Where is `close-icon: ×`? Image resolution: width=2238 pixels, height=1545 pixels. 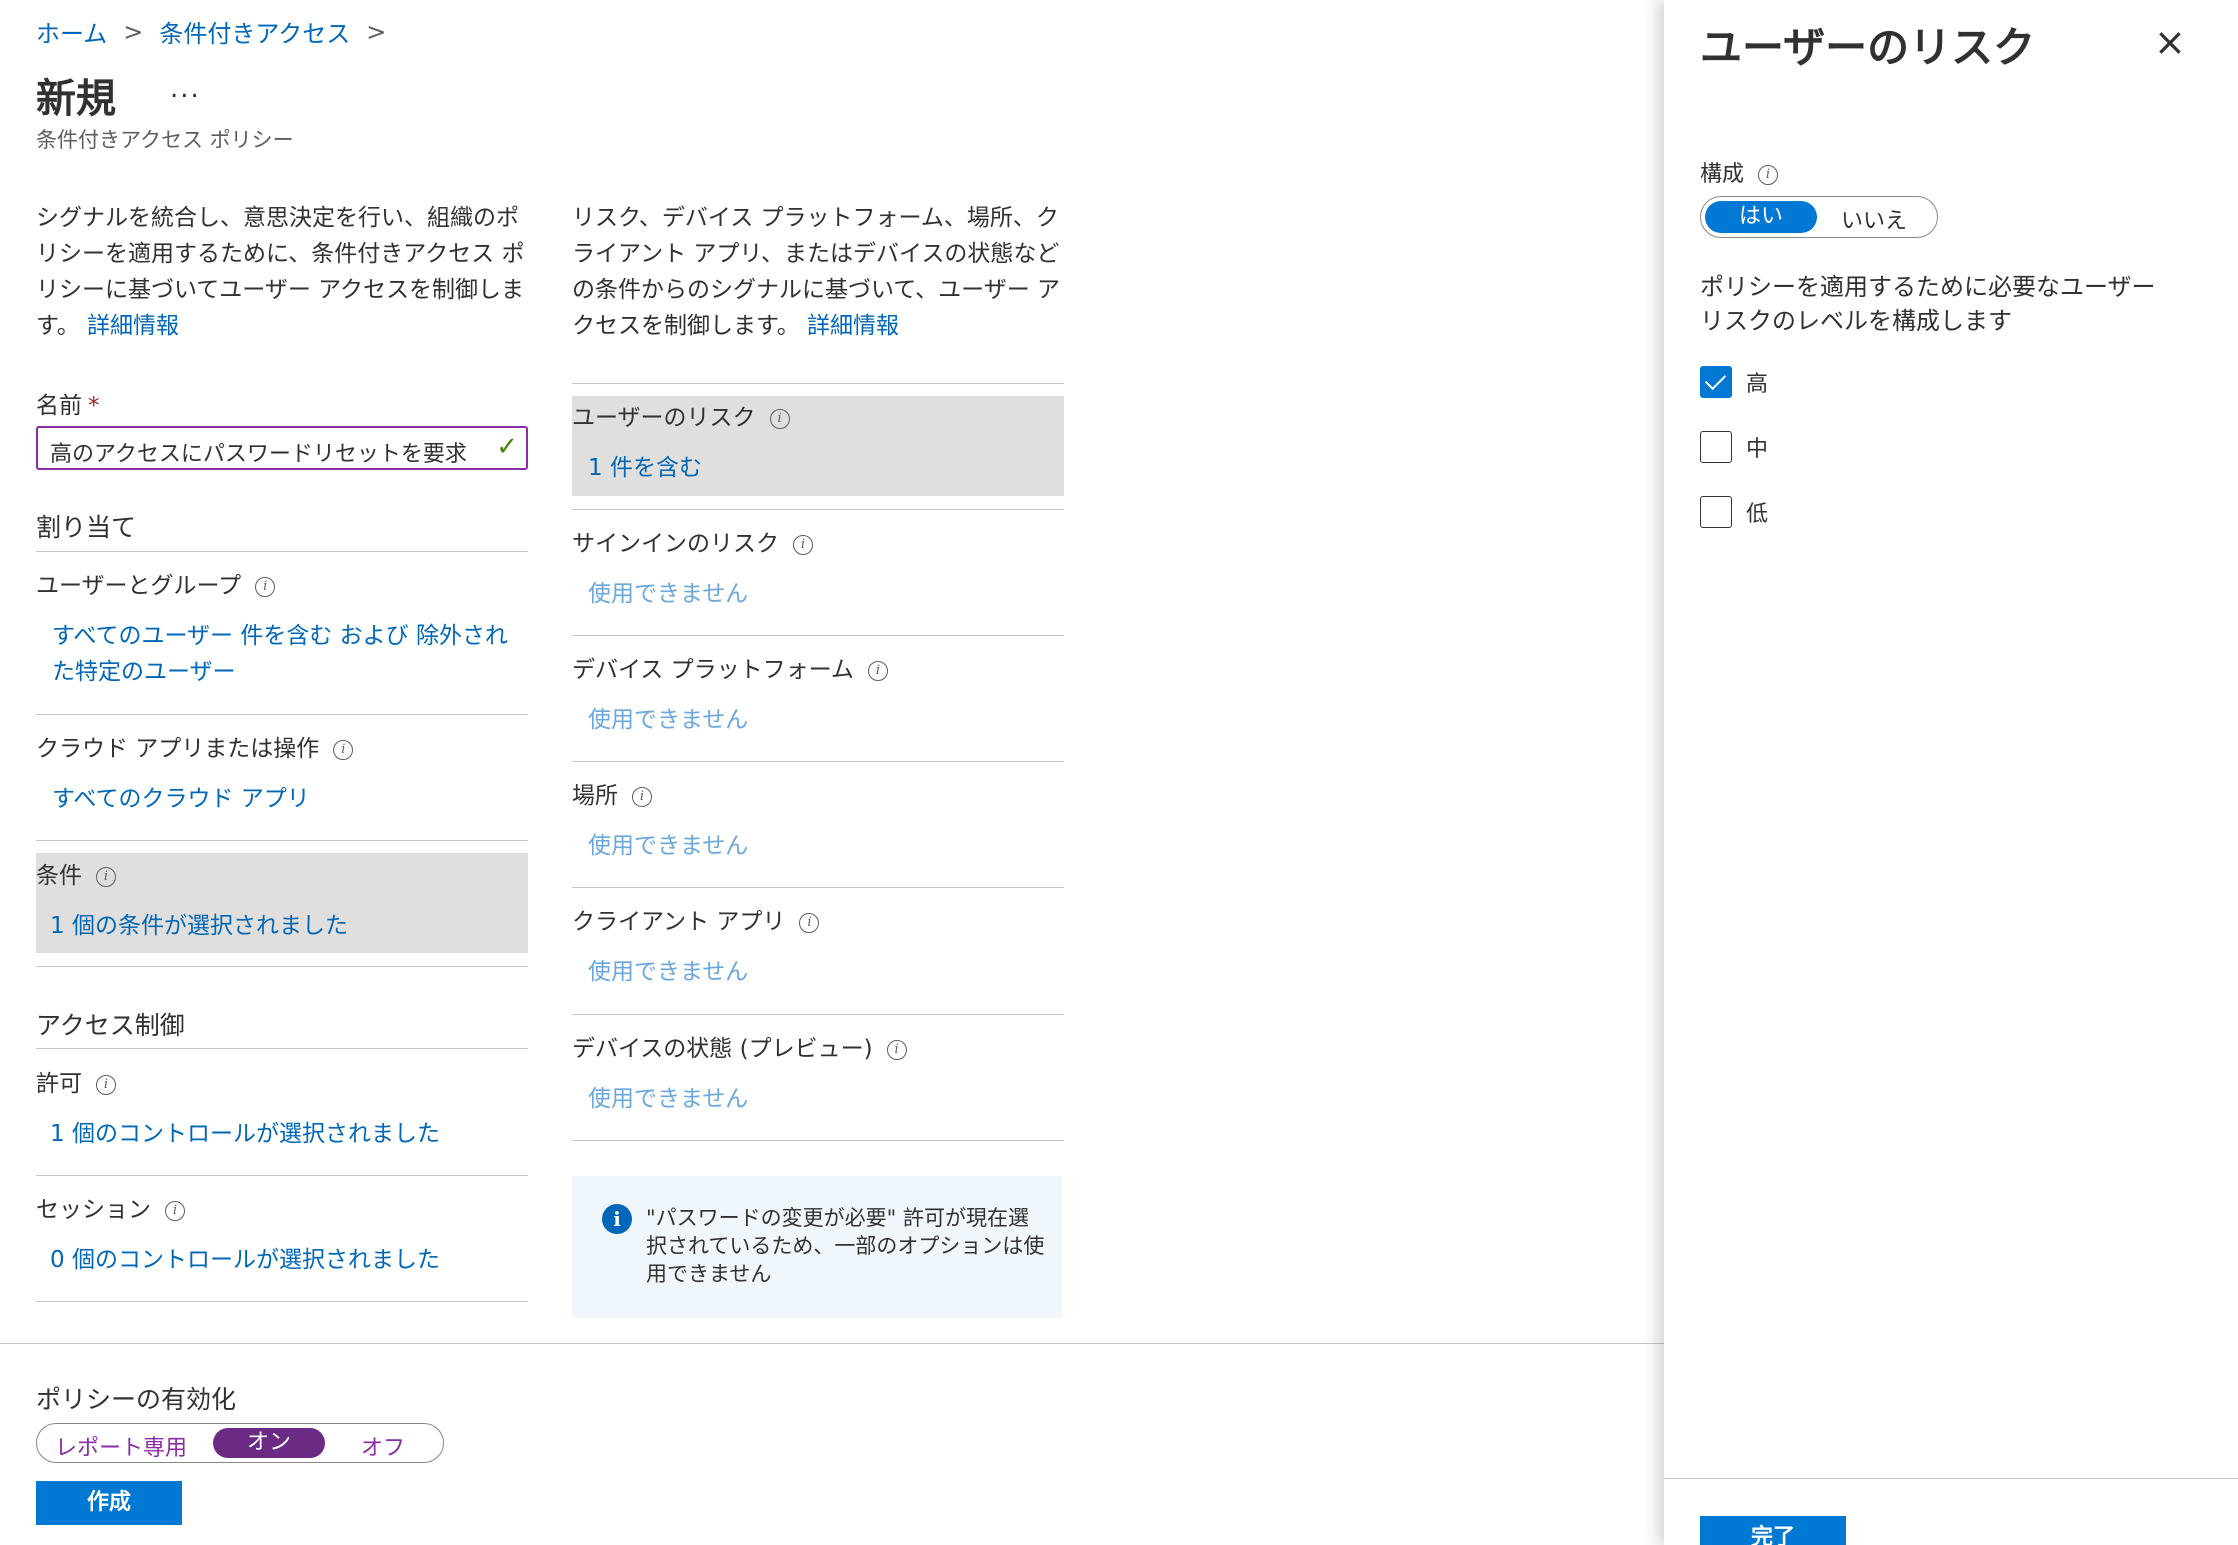 close-icon: × is located at coordinates (2170, 42).